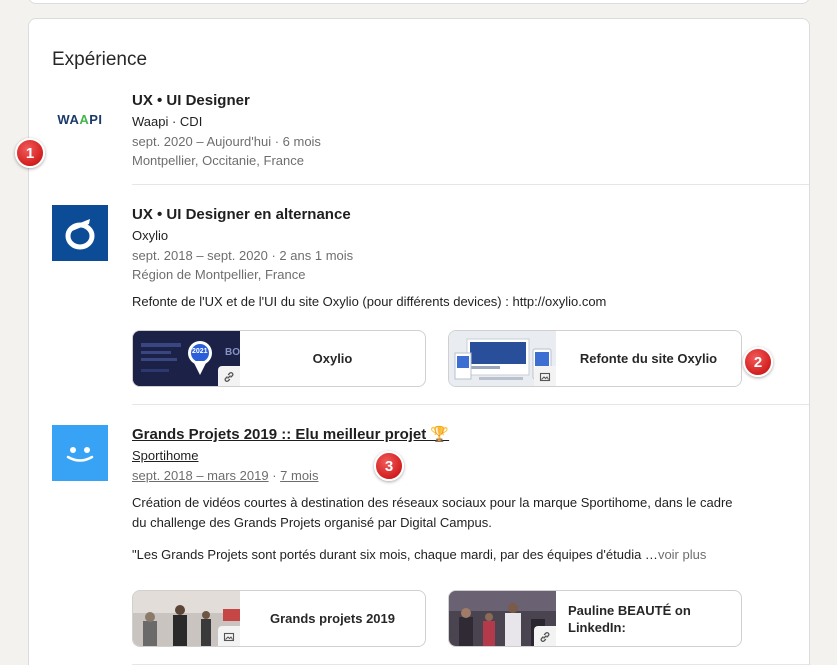  I want to click on media-title: Oxylio, so click(332, 358).